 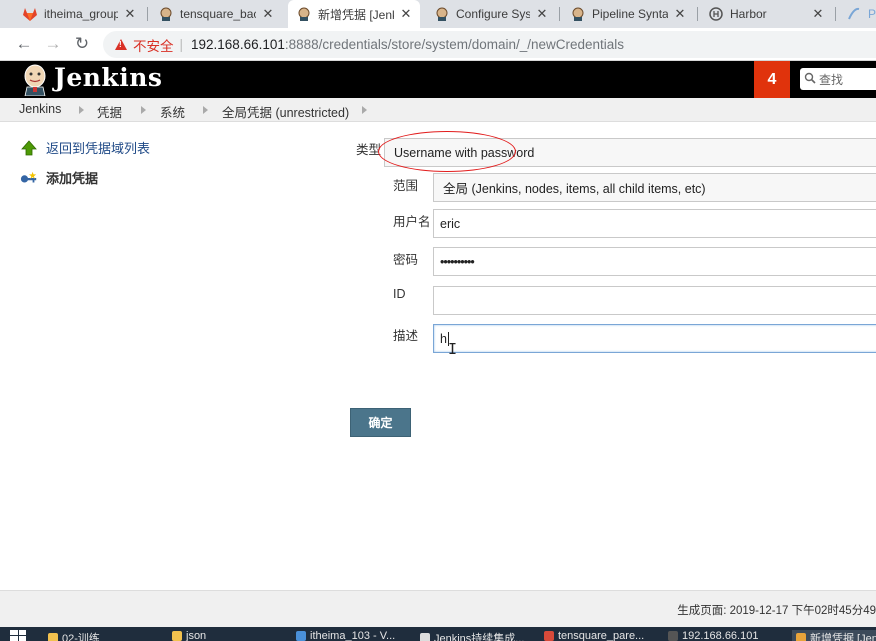 What do you see at coordinates (29, 148) in the screenshot?
I see `up-arrow-icon` at bounding box center [29, 148].